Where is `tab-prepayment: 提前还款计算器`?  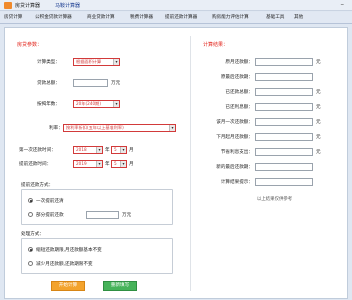 tab-prepayment: 提前还款计算器 is located at coordinates (181, 18).